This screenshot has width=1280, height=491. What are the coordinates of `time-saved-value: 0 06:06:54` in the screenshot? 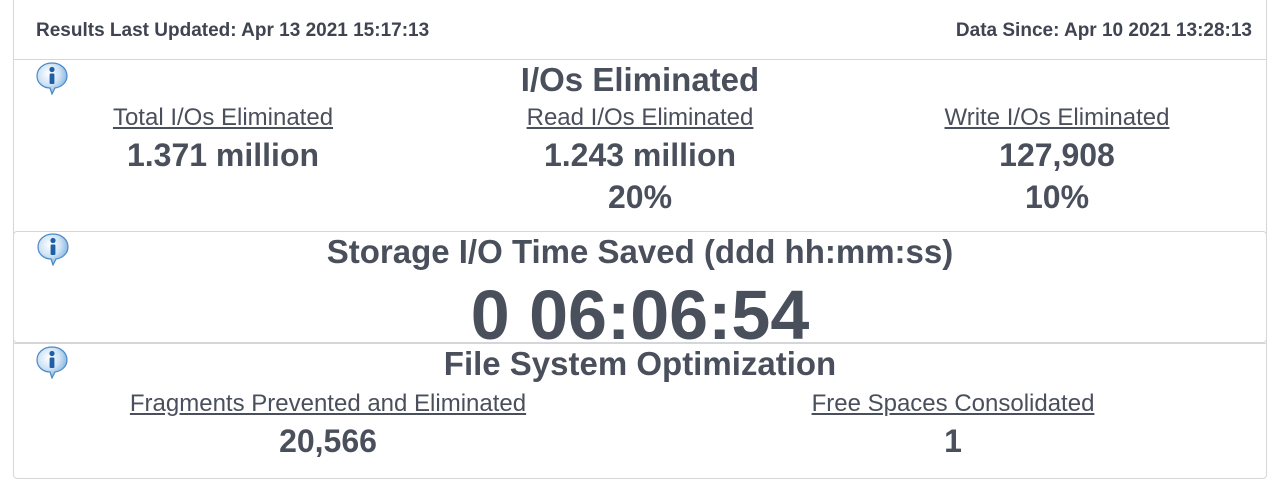 It's located at (640, 315).